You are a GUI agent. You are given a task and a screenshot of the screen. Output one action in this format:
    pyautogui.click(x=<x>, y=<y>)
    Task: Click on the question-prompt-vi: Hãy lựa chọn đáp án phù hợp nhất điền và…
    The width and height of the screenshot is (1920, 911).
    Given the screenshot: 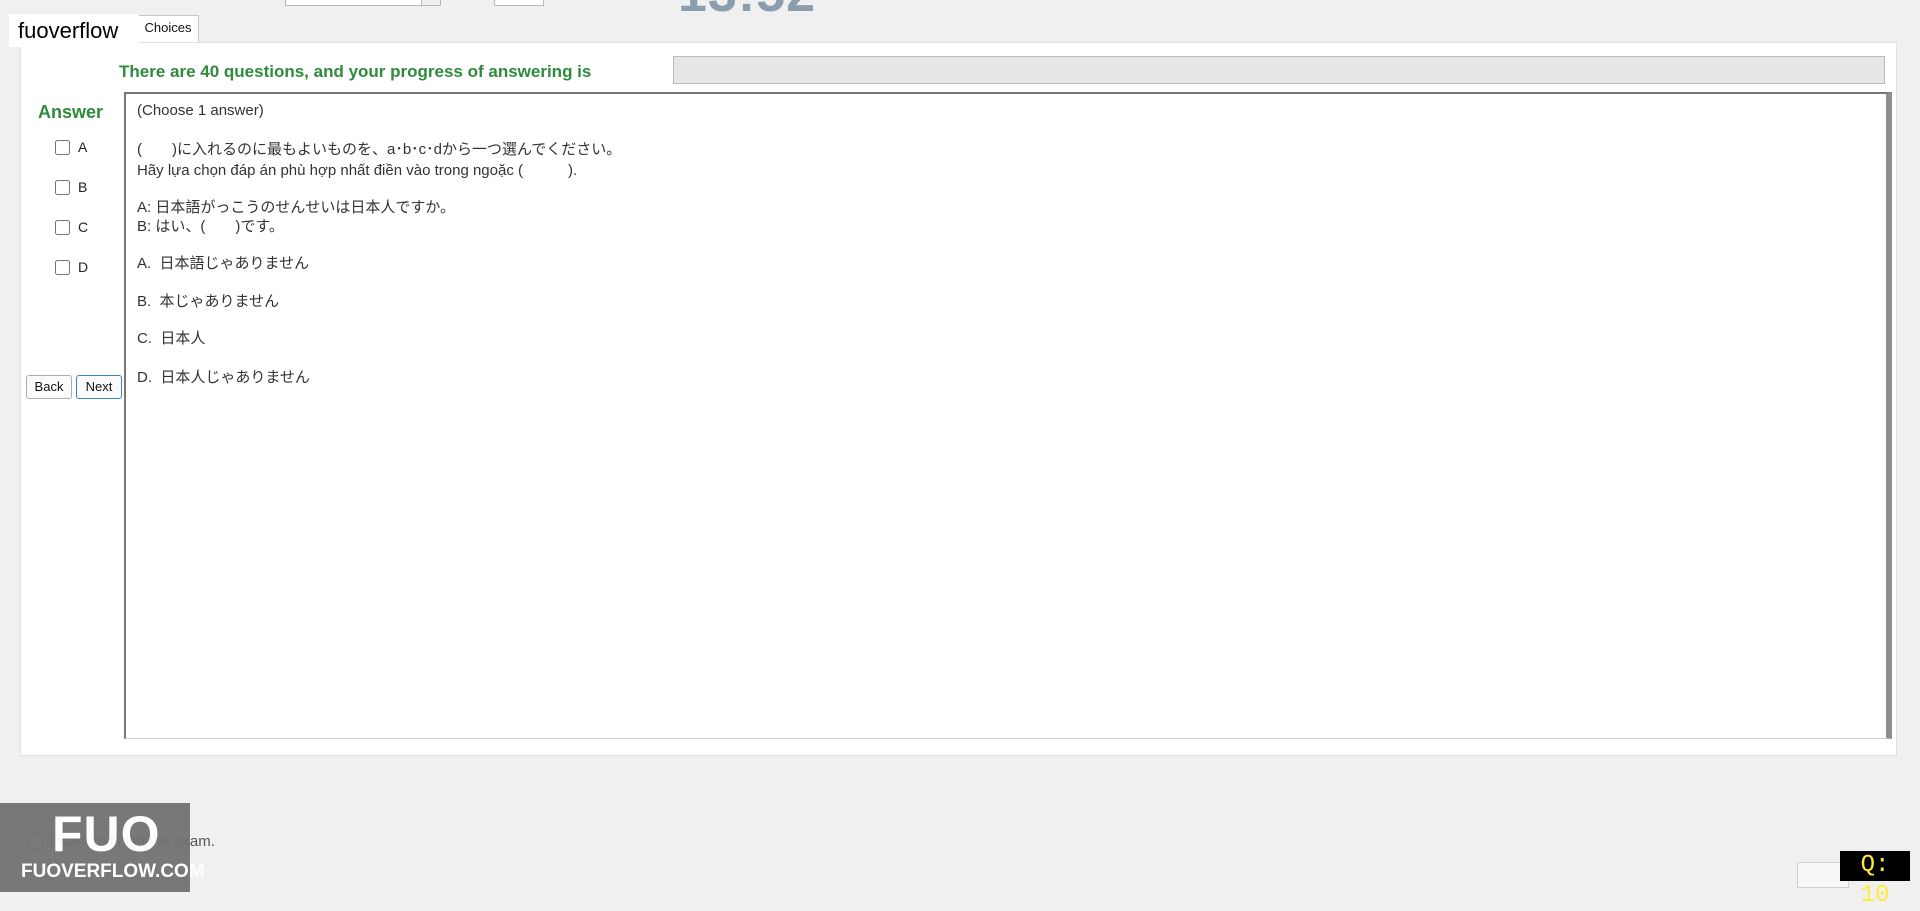 What is the action you would take?
    pyautogui.click(x=357, y=170)
    